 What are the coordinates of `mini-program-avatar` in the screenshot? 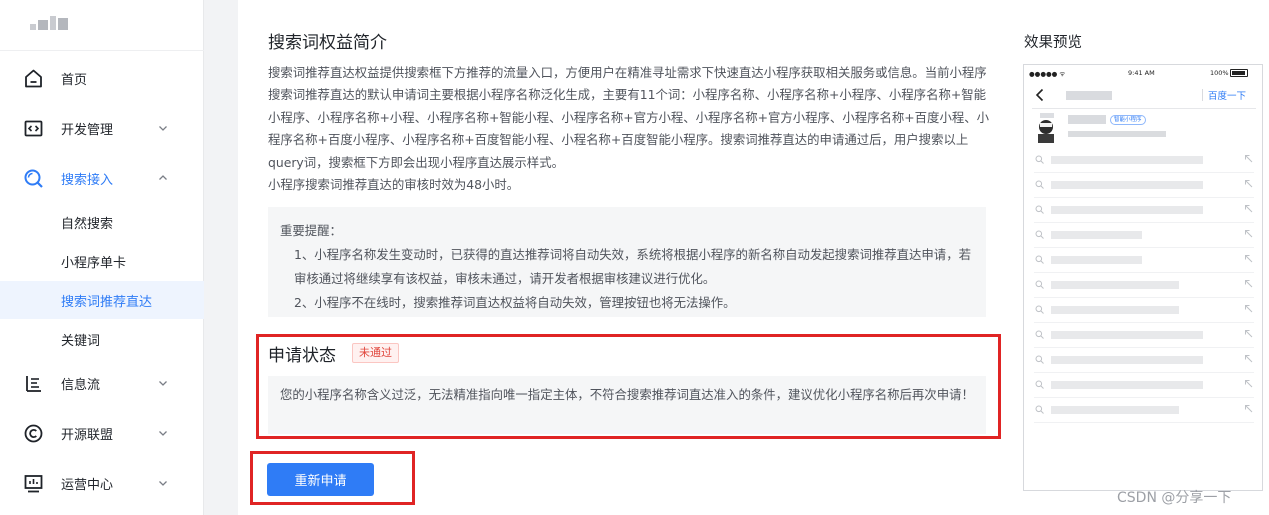 It's located at (1046, 128).